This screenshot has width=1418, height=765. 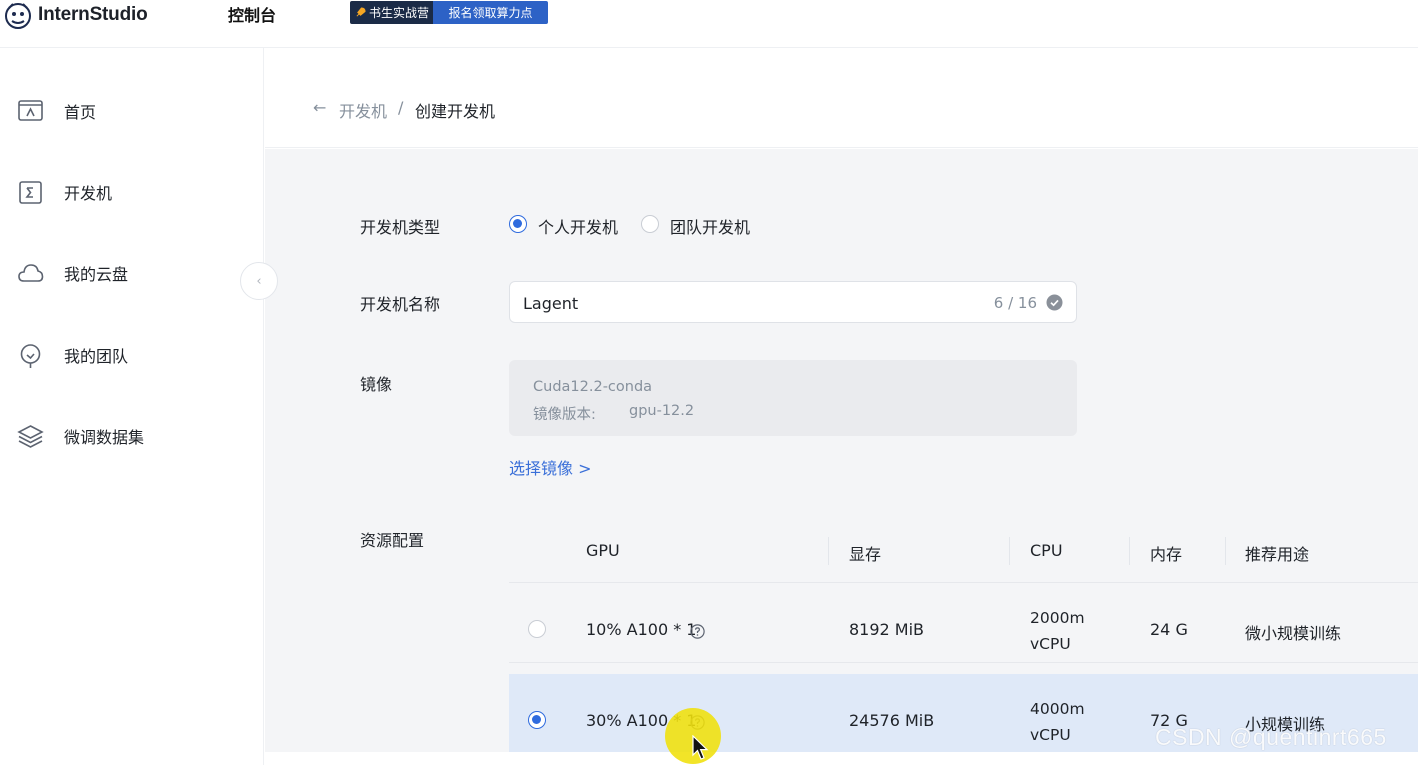 What do you see at coordinates (252, 14) in the screenshot?
I see `console-title: 控制台` at bounding box center [252, 14].